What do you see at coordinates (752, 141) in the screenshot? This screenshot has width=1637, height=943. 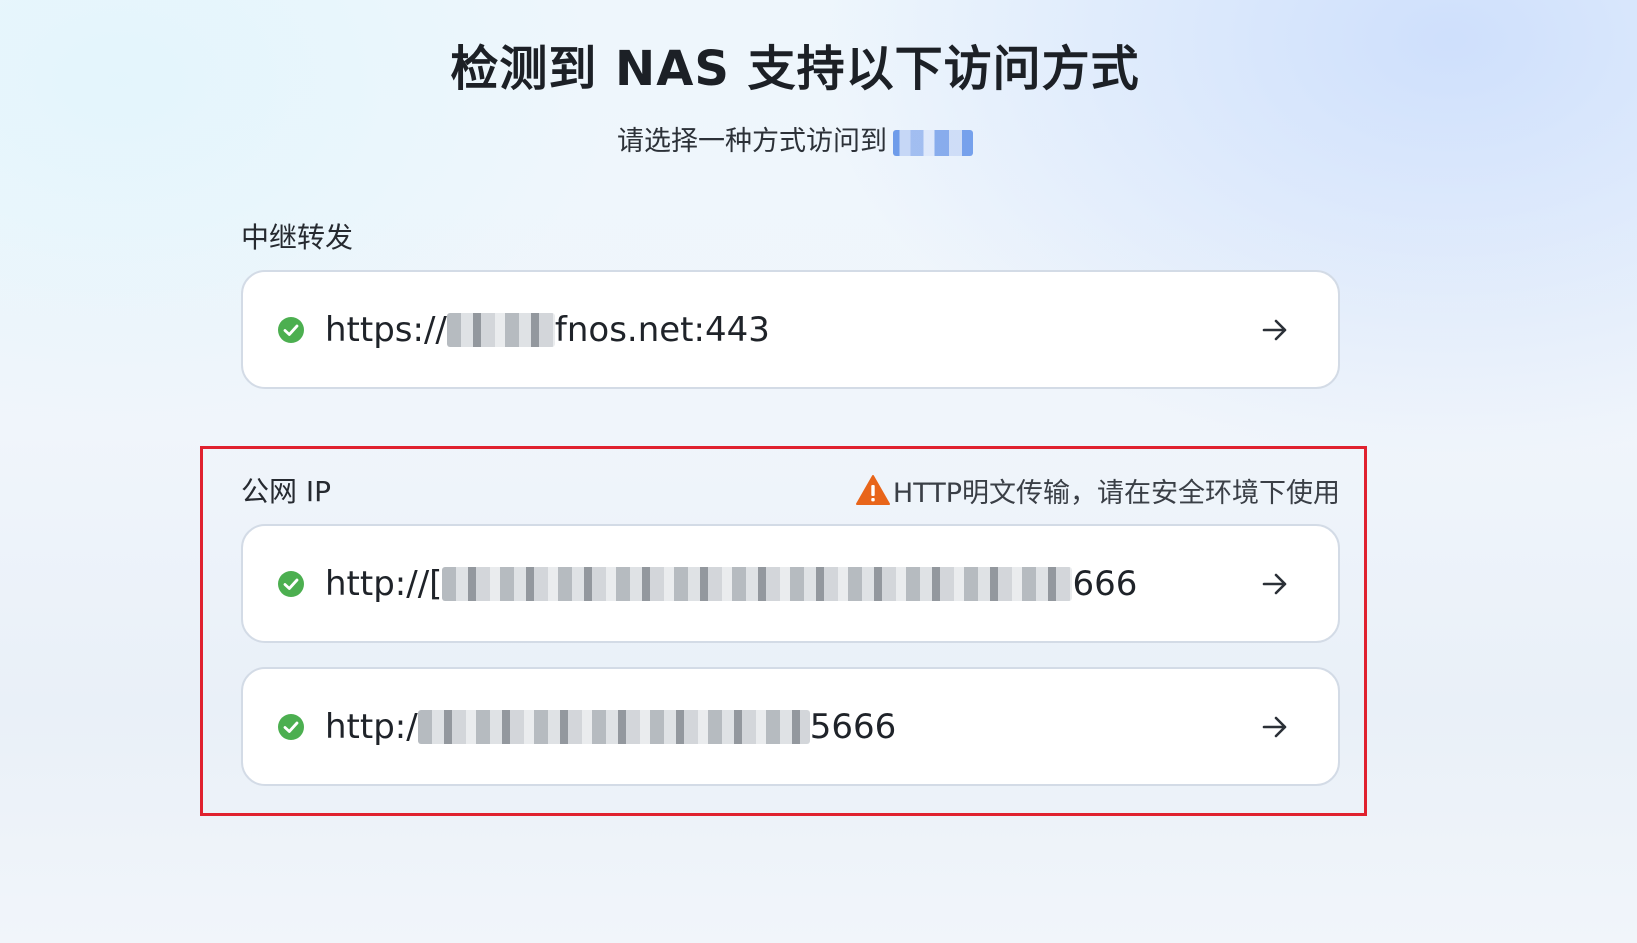 I see `subtitle-text: 请选择一种方式访问到` at bounding box center [752, 141].